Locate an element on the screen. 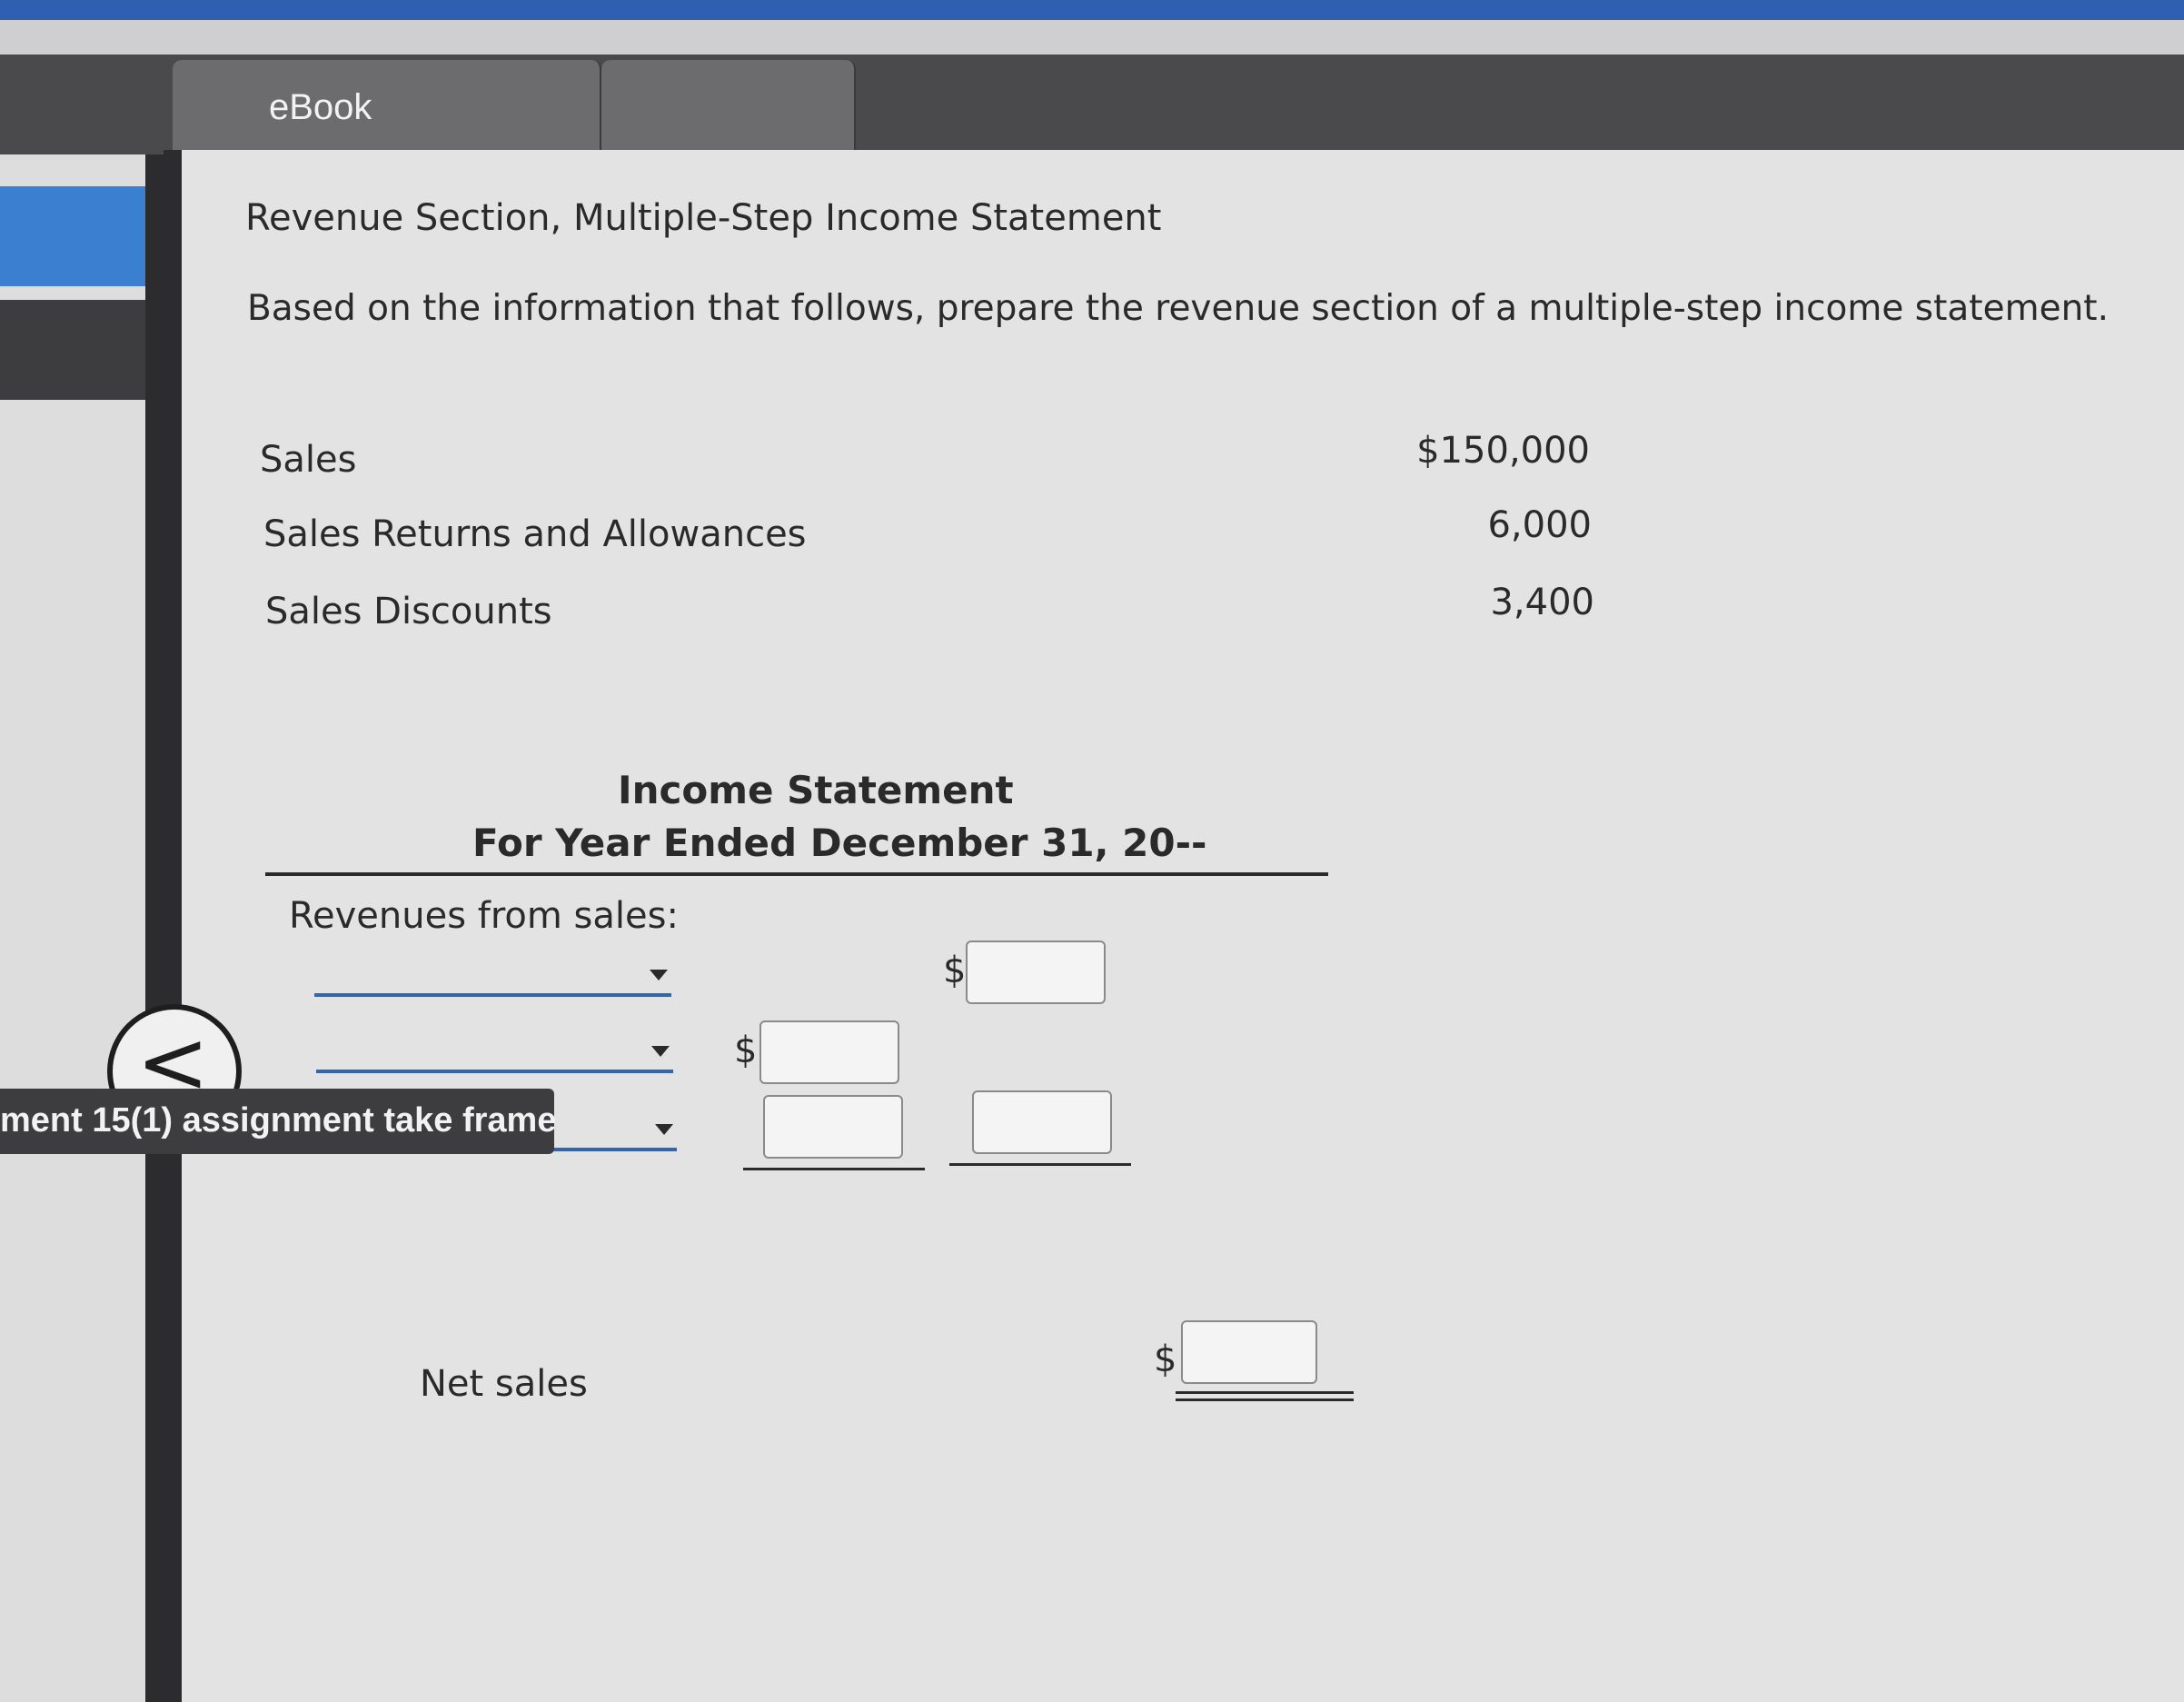 The width and height of the screenshot is (2184, 1702). given-label-discounts: Sales Discounts is located at coordinates (408, 611).